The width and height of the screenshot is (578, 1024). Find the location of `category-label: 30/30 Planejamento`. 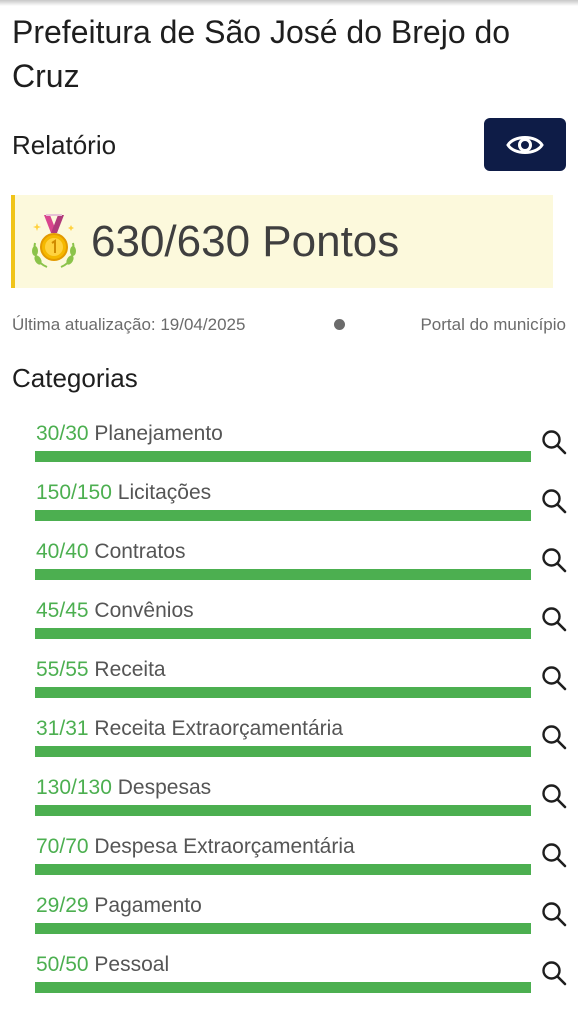

category-label: 30/30 Planejamento is located at coordinates (129, 434).